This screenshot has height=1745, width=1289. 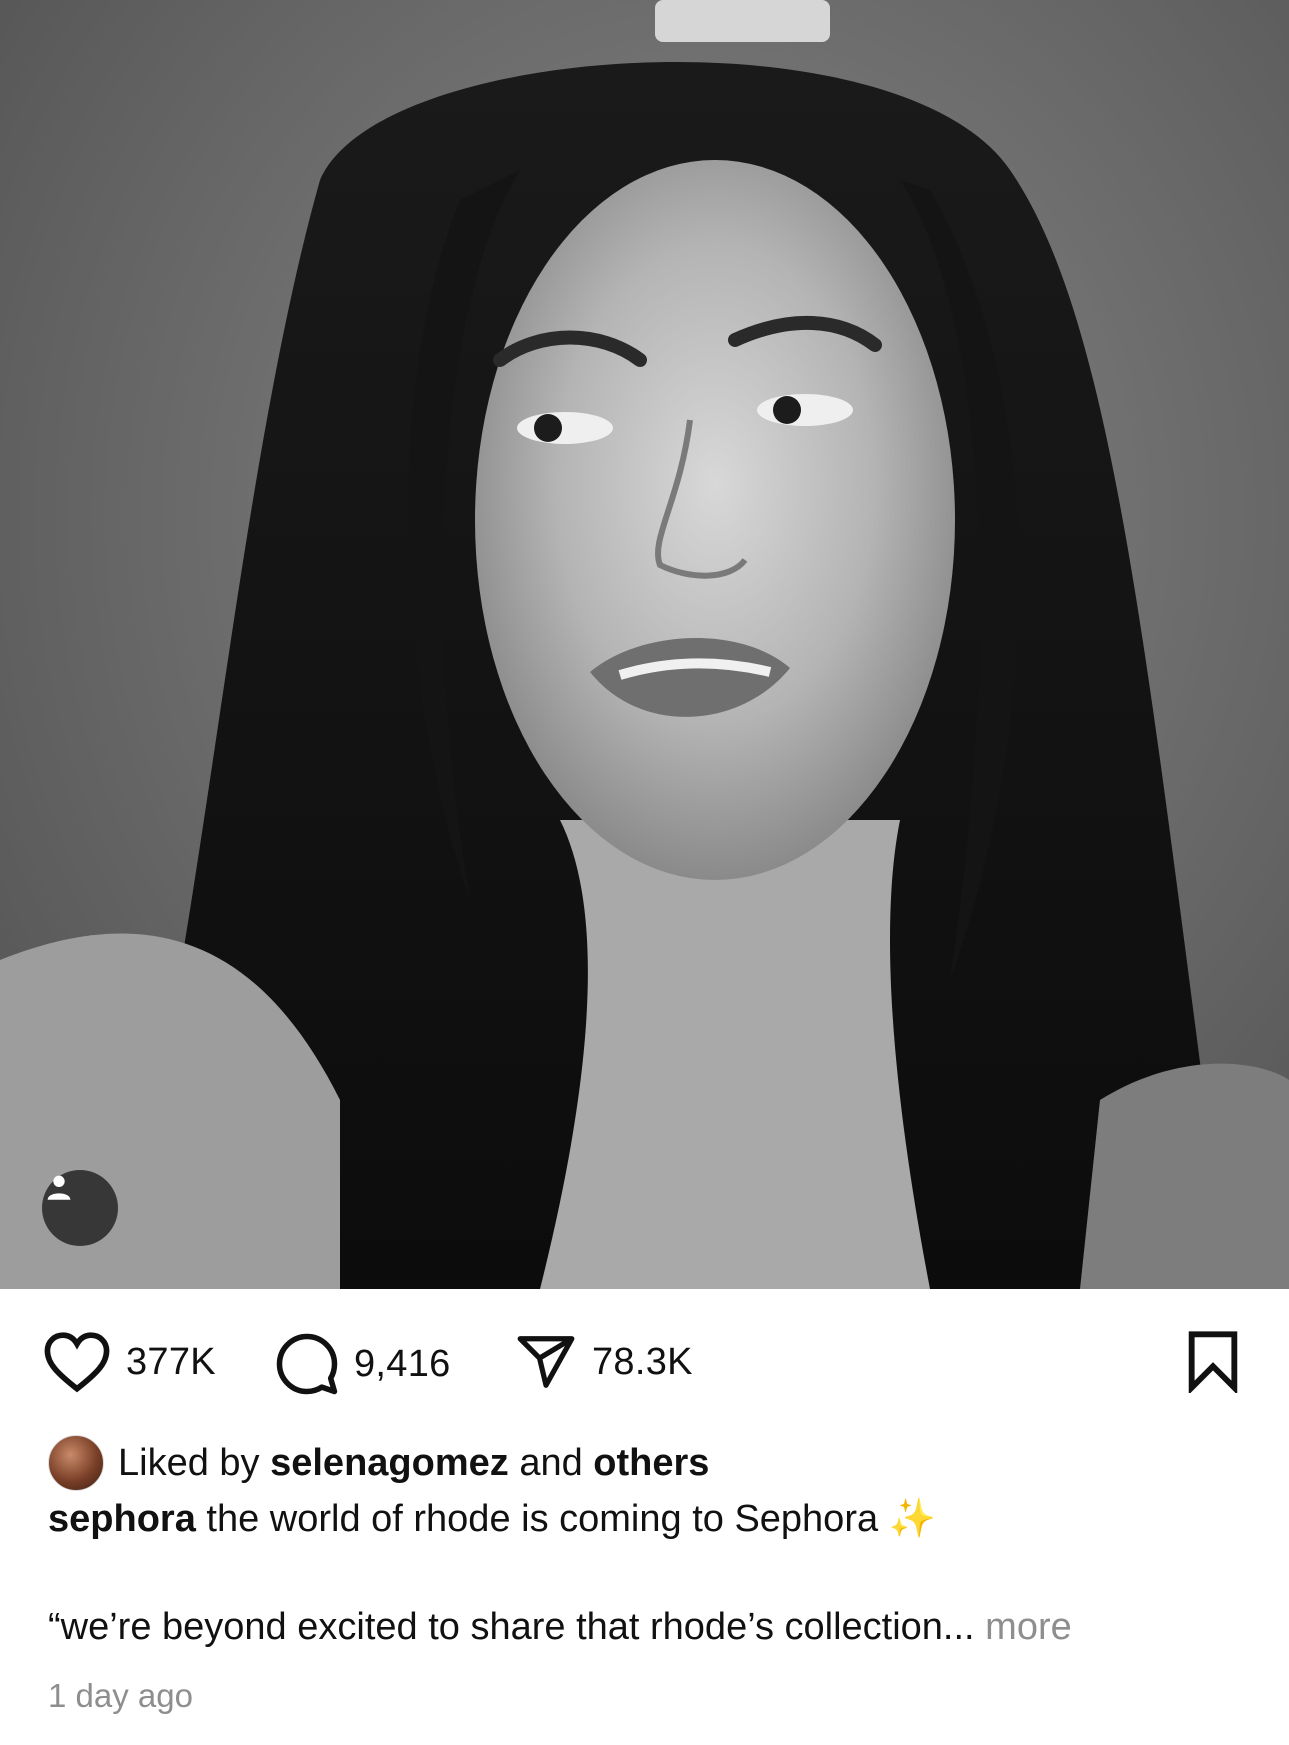 What do you see at coordinates (735, 1054) in the screenshot?
I see `neck` at bounding box center [735, 1054].